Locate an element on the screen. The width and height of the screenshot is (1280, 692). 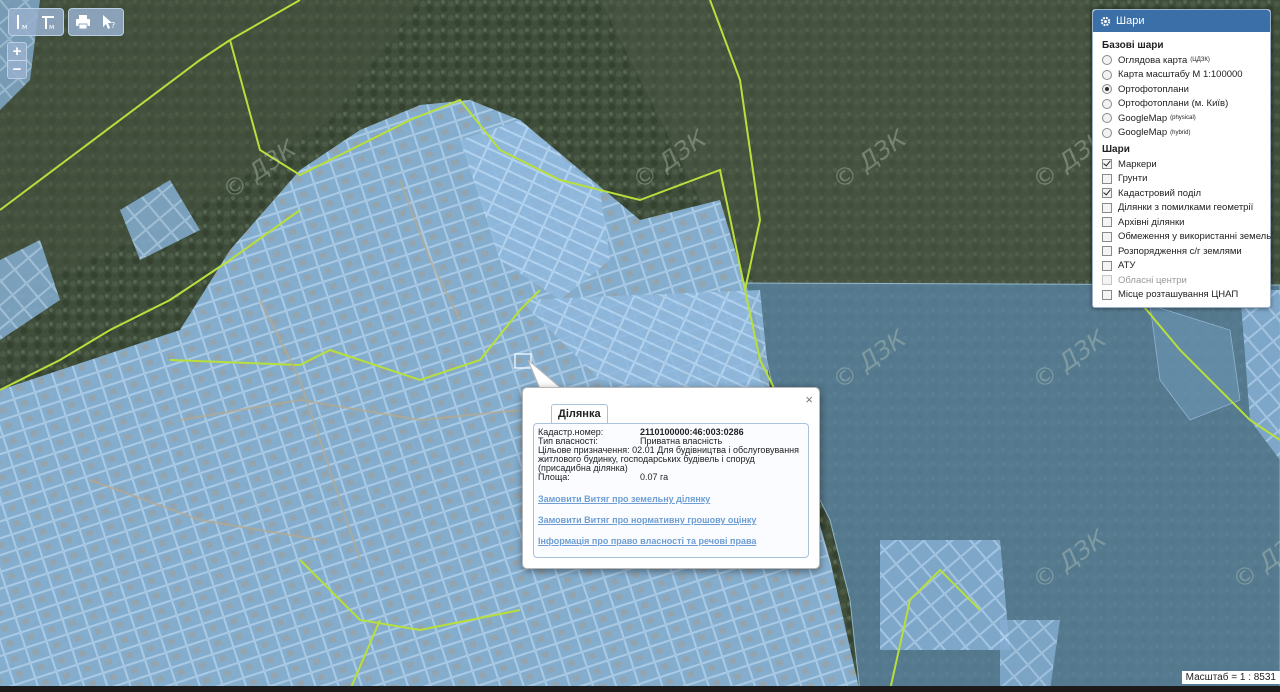
overlay-layer-label: АТУ is located at coordinates (1127, 266).